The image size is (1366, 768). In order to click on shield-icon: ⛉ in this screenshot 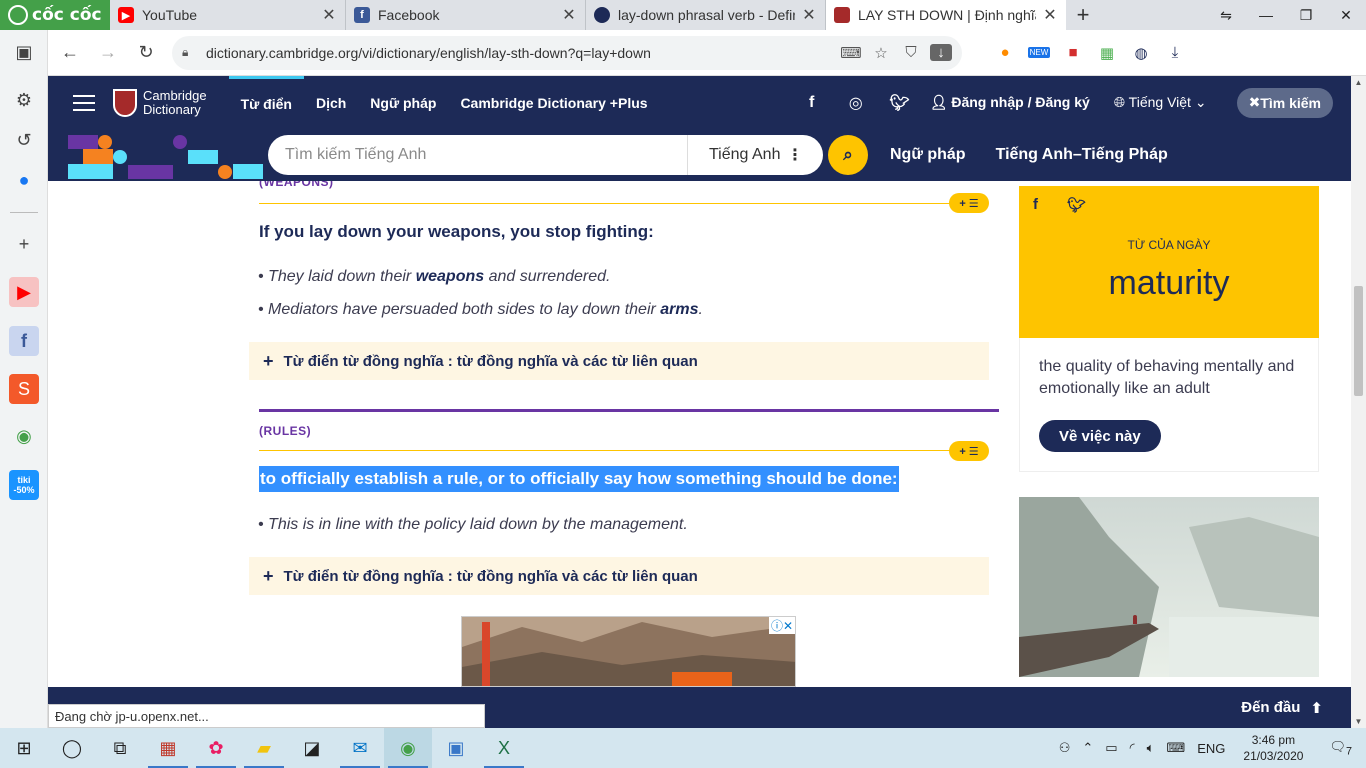, I will do `click(911, 52)`.